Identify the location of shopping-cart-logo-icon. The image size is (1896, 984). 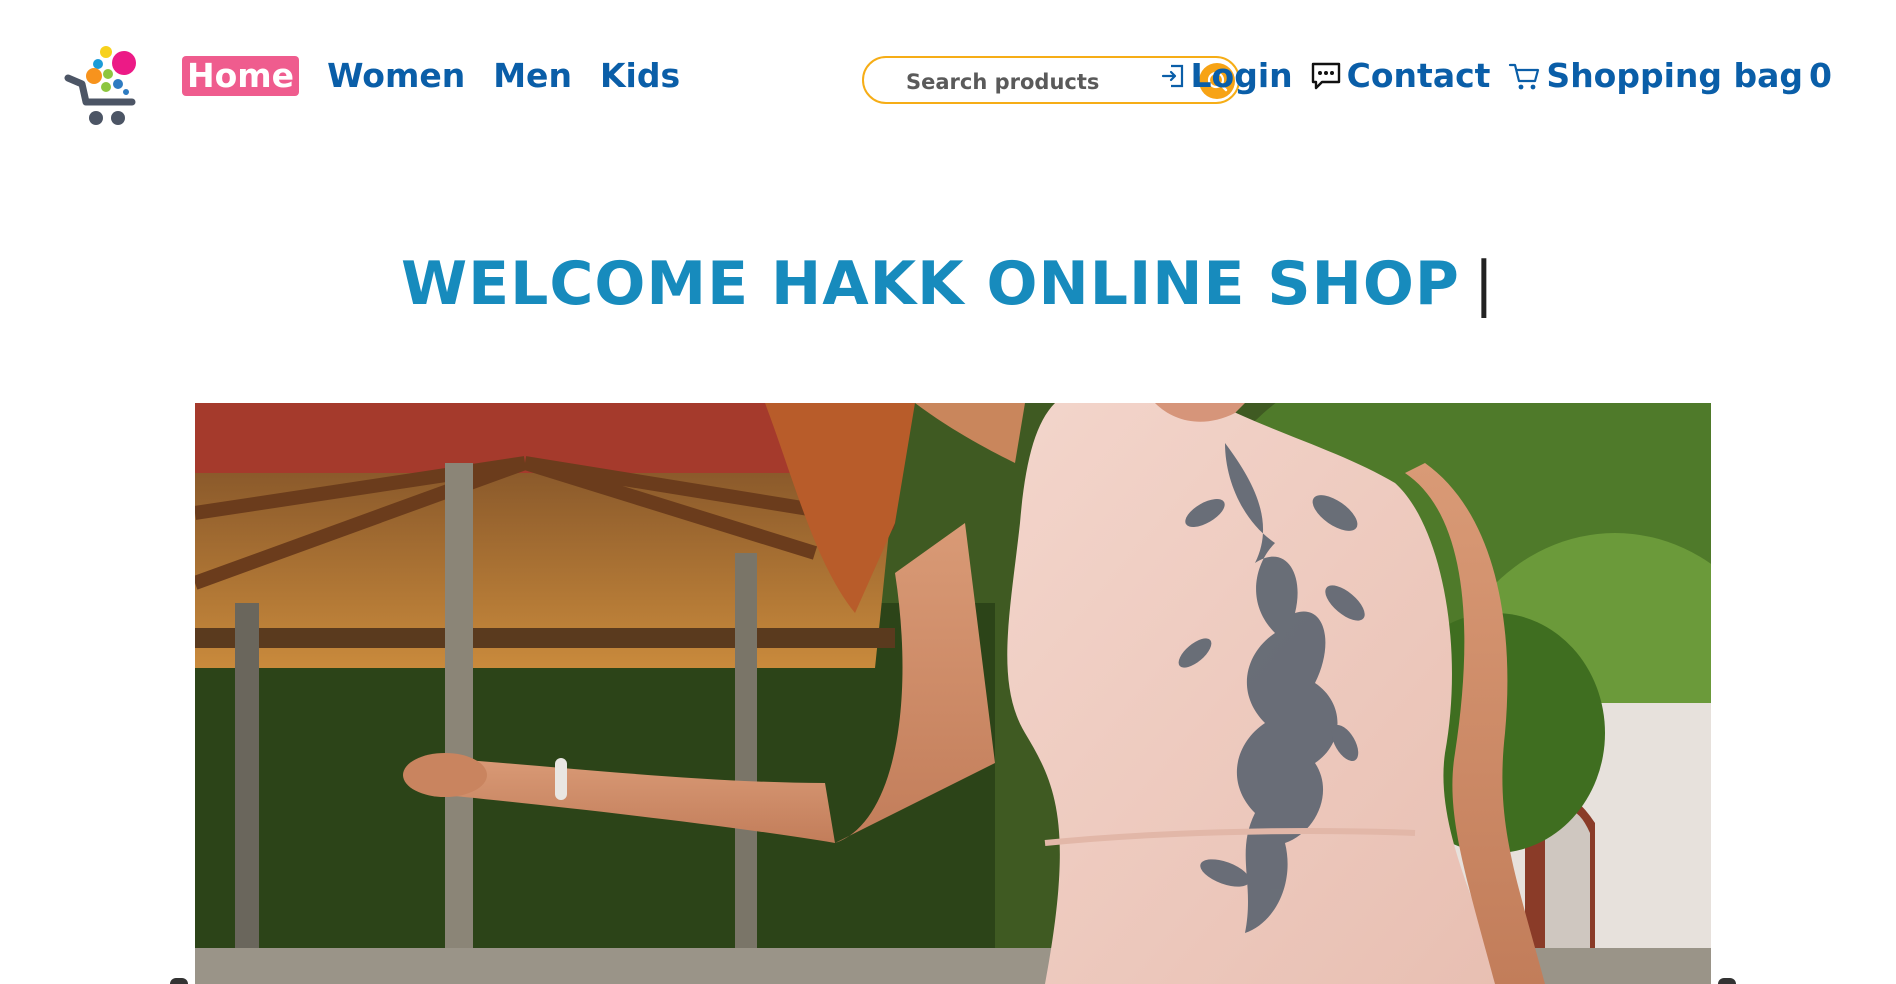
(102, 83).